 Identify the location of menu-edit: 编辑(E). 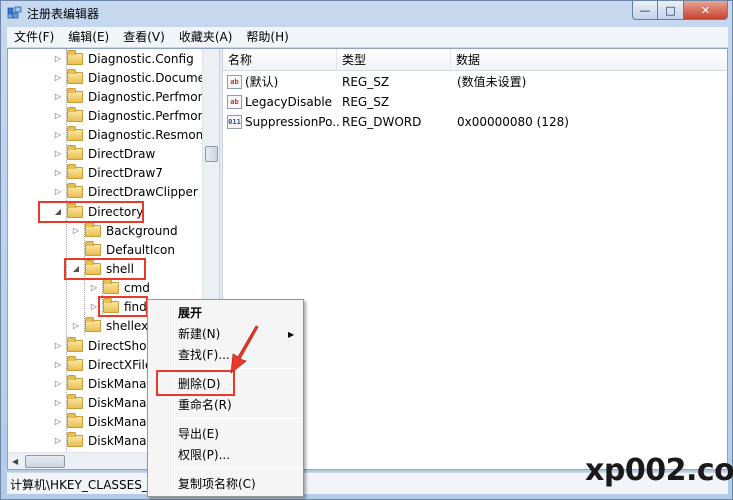
(88, 37).